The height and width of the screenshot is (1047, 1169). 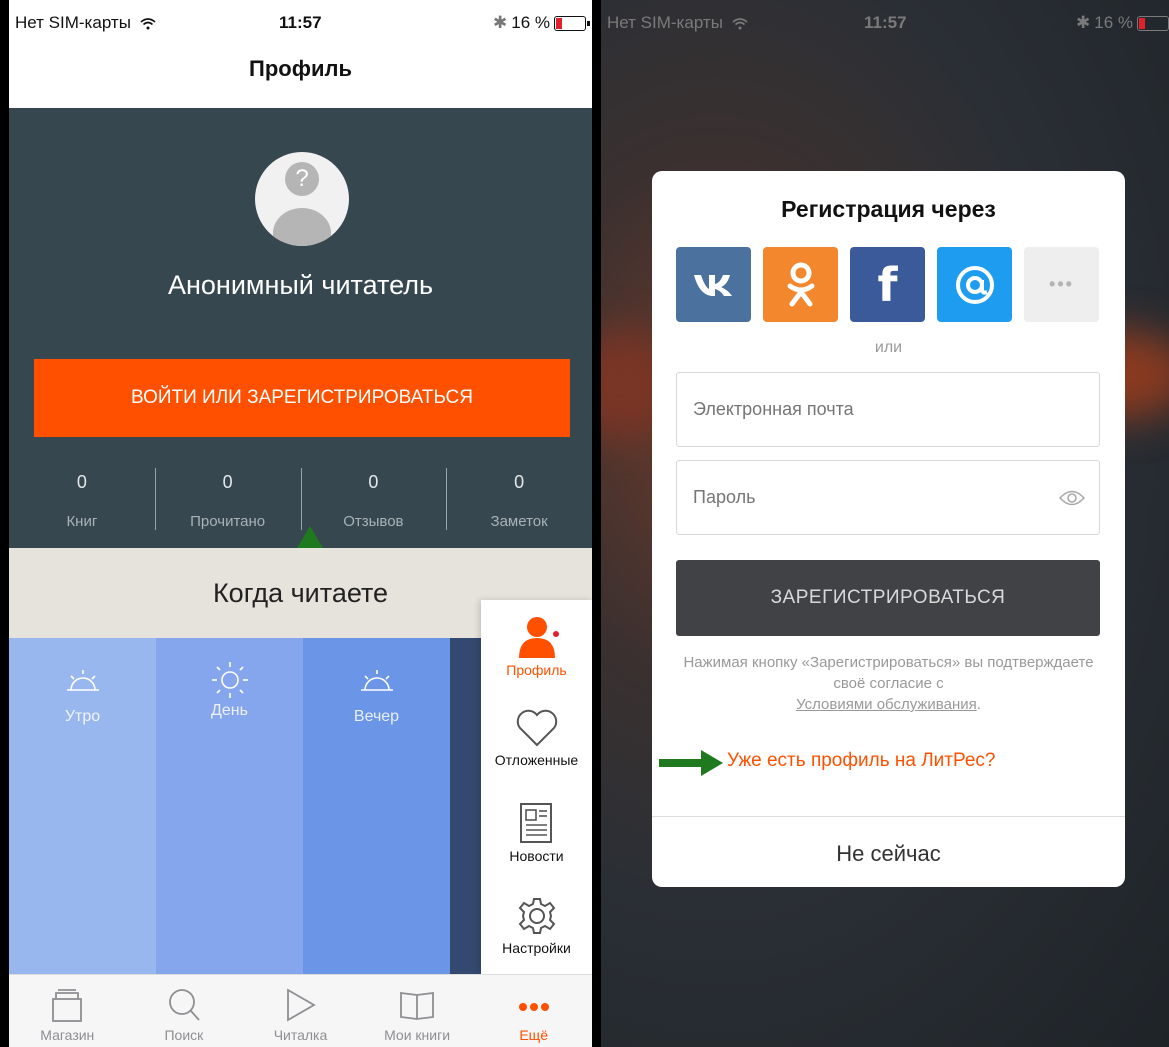 I want to click on more-menu: Профиль Отложенные Новости Настройки, so click(x=536, y=787).